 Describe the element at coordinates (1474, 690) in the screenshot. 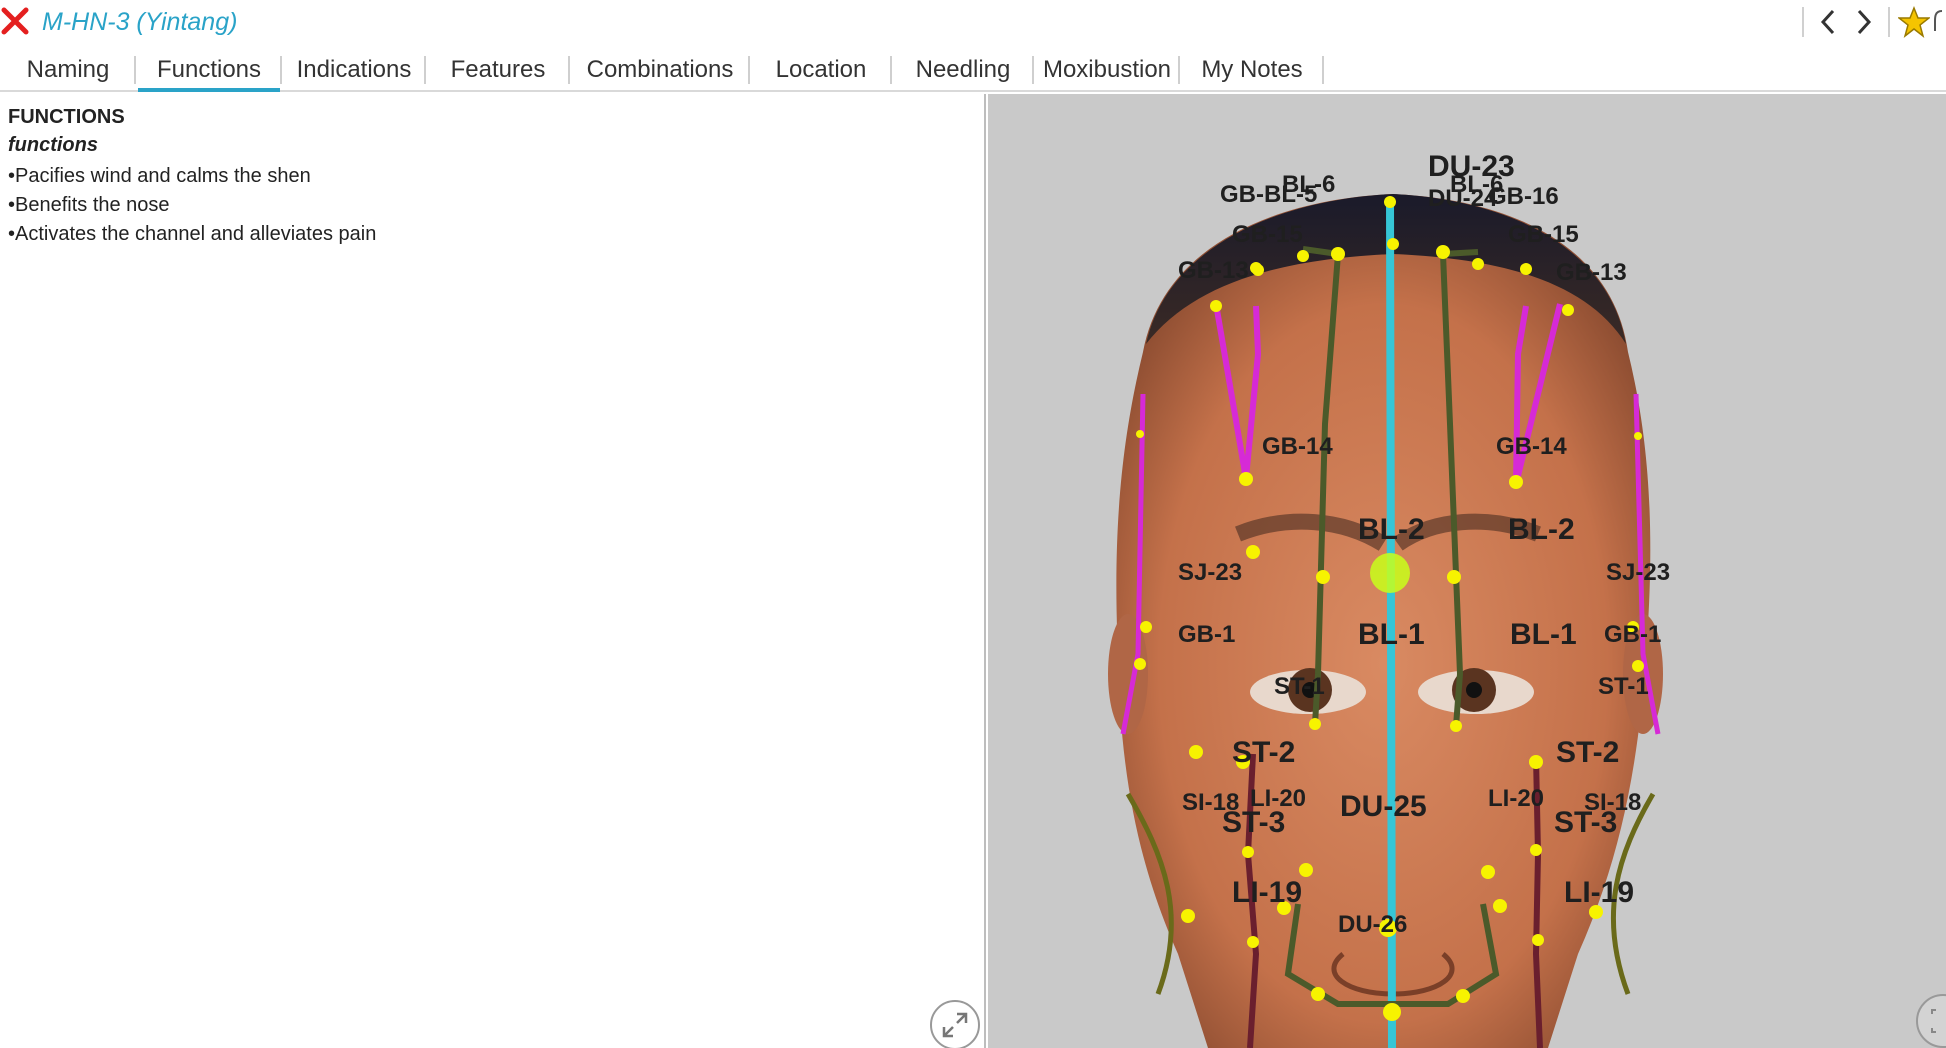

I see `right-pupil` at that location.